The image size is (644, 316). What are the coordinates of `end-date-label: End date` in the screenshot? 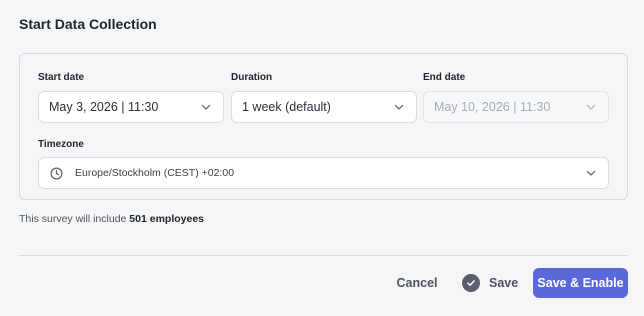 It's located at (444, 77).